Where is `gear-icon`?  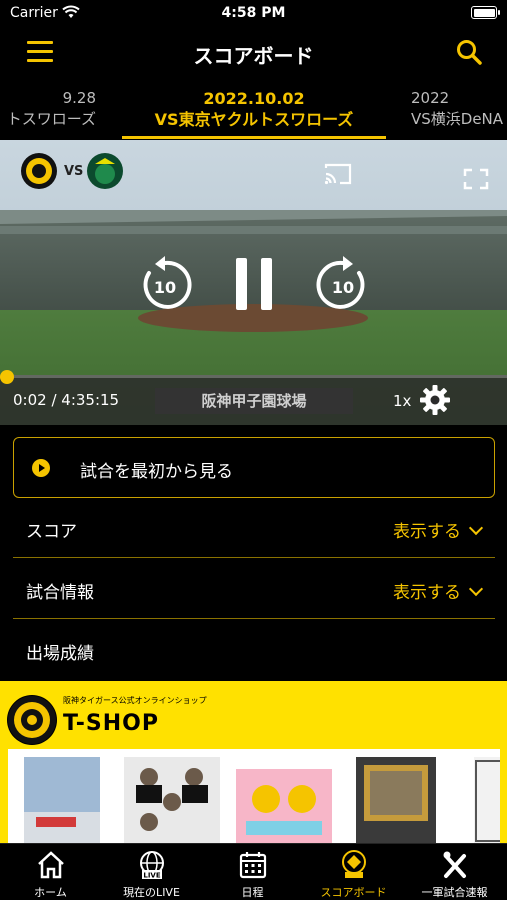
gear-icon is located at coordinates (435, 400).